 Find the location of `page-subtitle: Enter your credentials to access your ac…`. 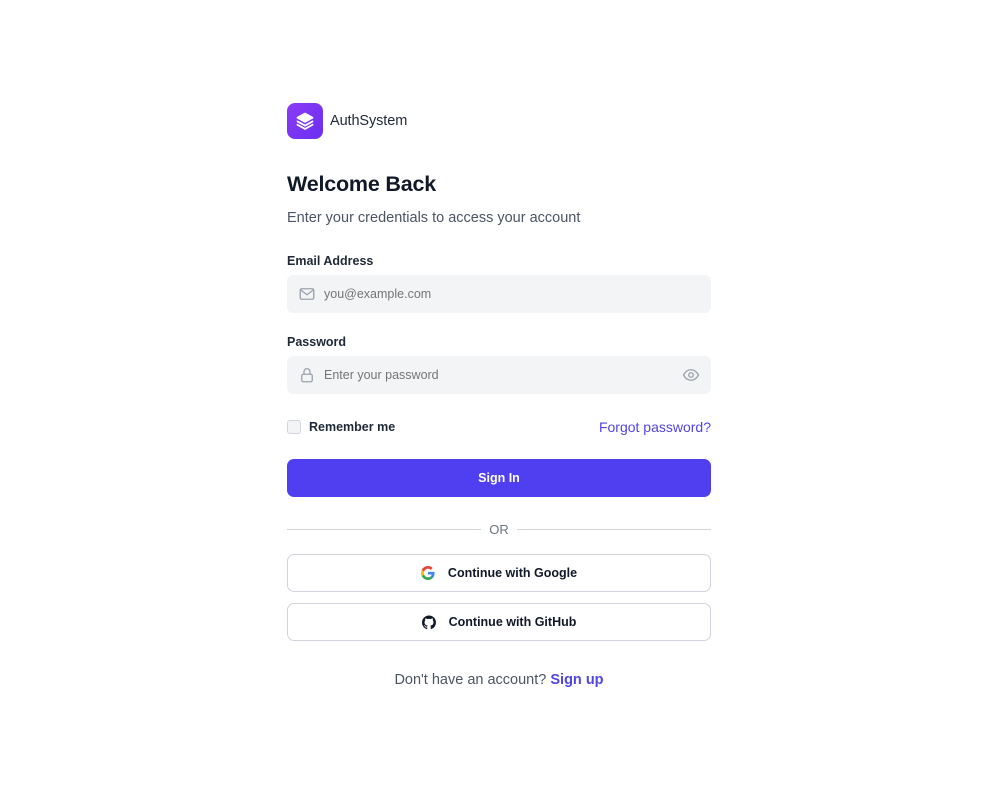

page-subtitle: Enter your credentials to access your ac… is located at coordinates (434, 218).